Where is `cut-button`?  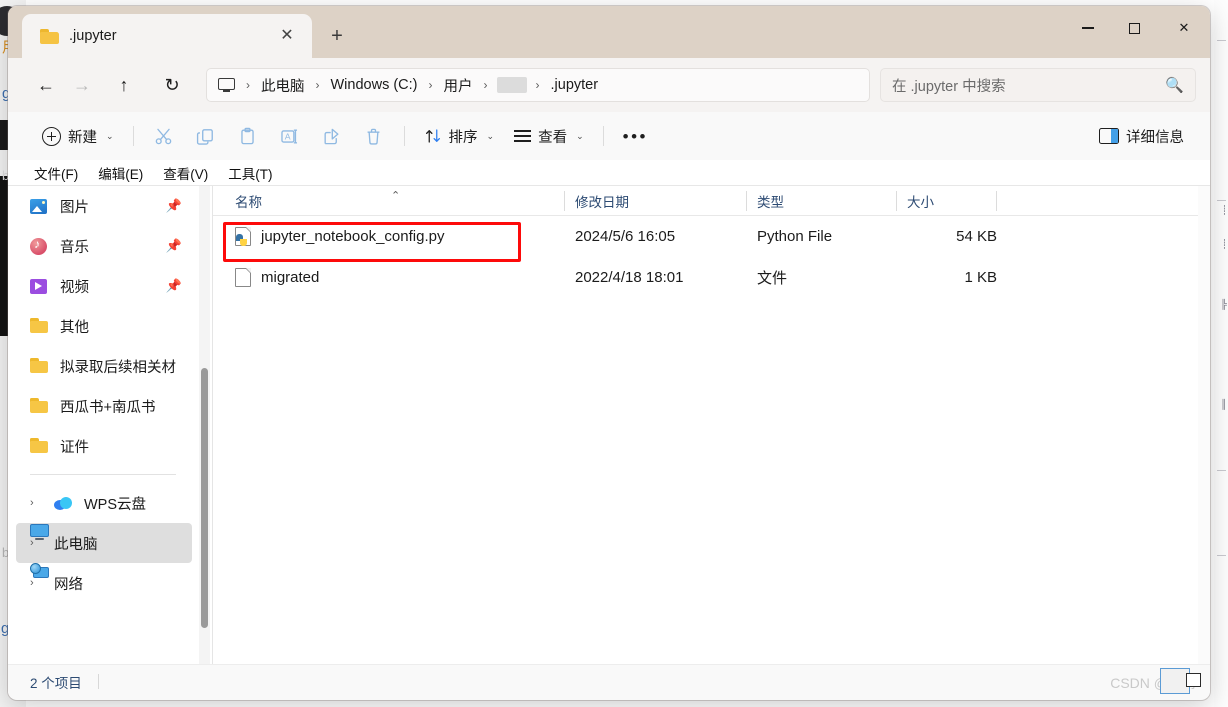
cut-button is located at coordinates (164, 136).